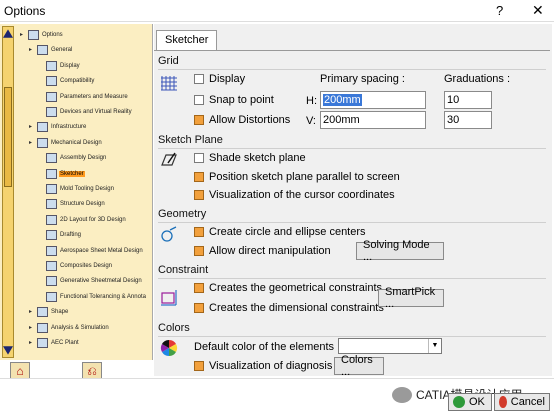 This screenshot has width=554, height=415. What do you see at coordinates (82, 220) in the screenshot?
I see `tree-item: 2D Layout for 3D Design` at bounding box center [82, 220].